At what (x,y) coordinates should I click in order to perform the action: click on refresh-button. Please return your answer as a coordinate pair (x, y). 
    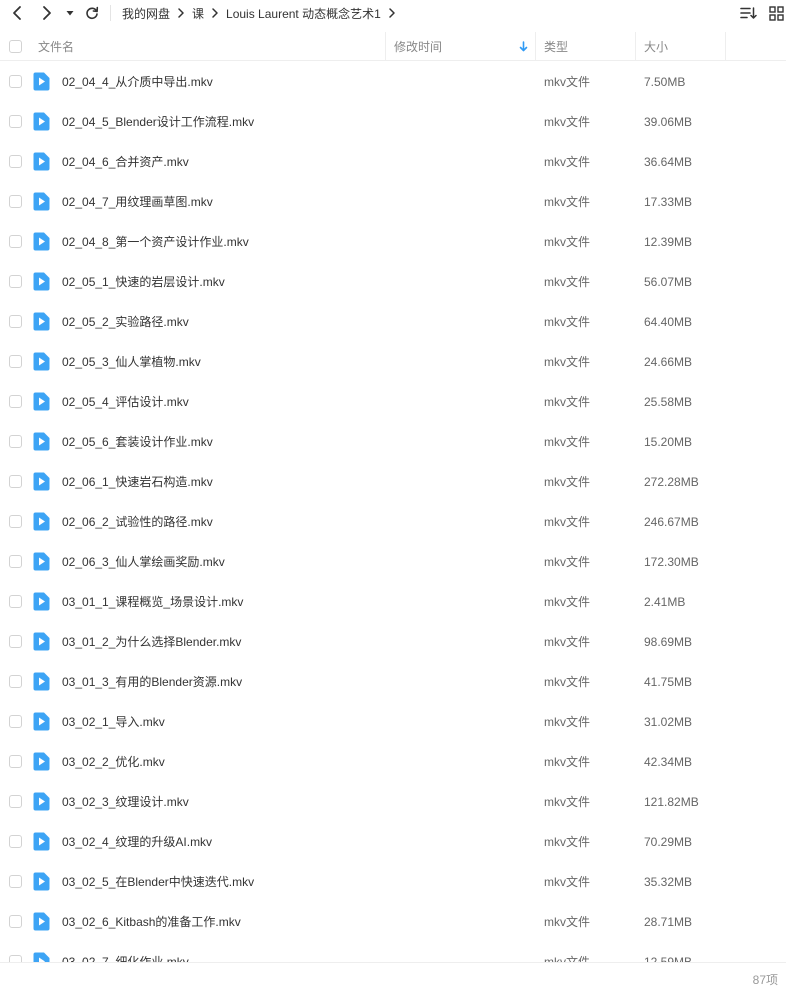
    Looking at the image, I should click on (92, 13).